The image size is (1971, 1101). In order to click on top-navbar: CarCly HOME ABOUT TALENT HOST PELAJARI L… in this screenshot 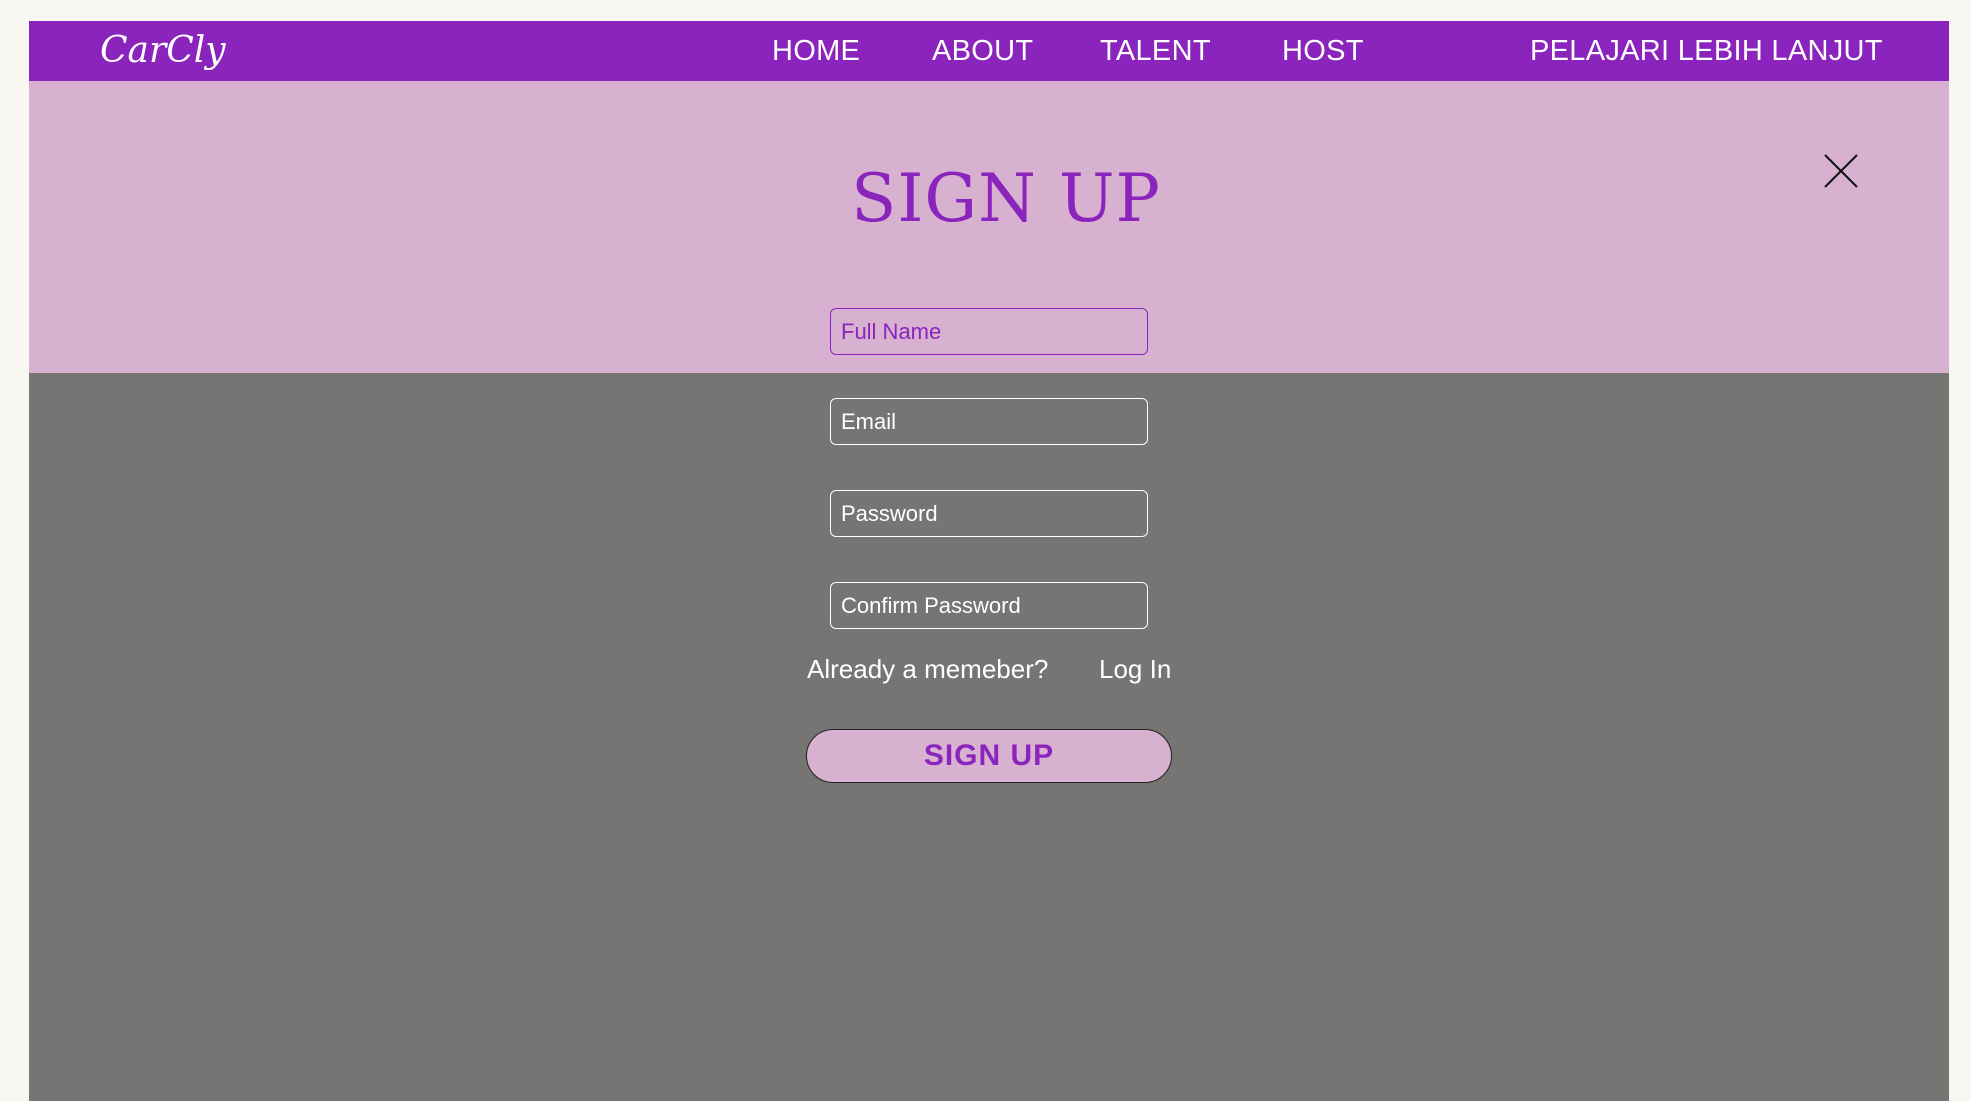, I will do `click(989, 51)`.